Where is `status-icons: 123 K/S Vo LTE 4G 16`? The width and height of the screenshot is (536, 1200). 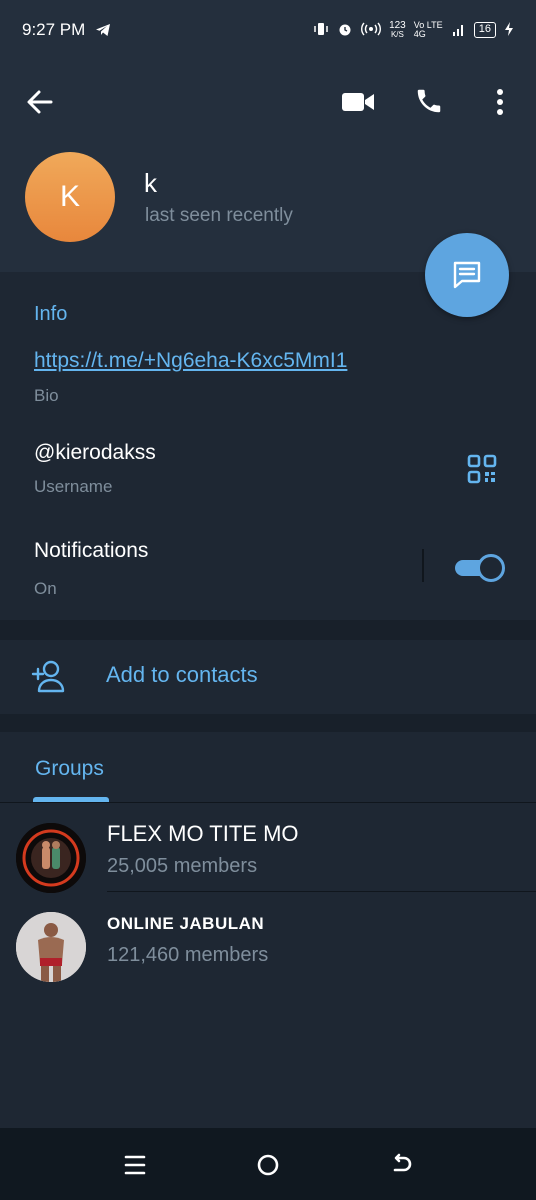 status-icons: 123 K/S Vo LTE 4G 16 is located at coordinates (413, 30).